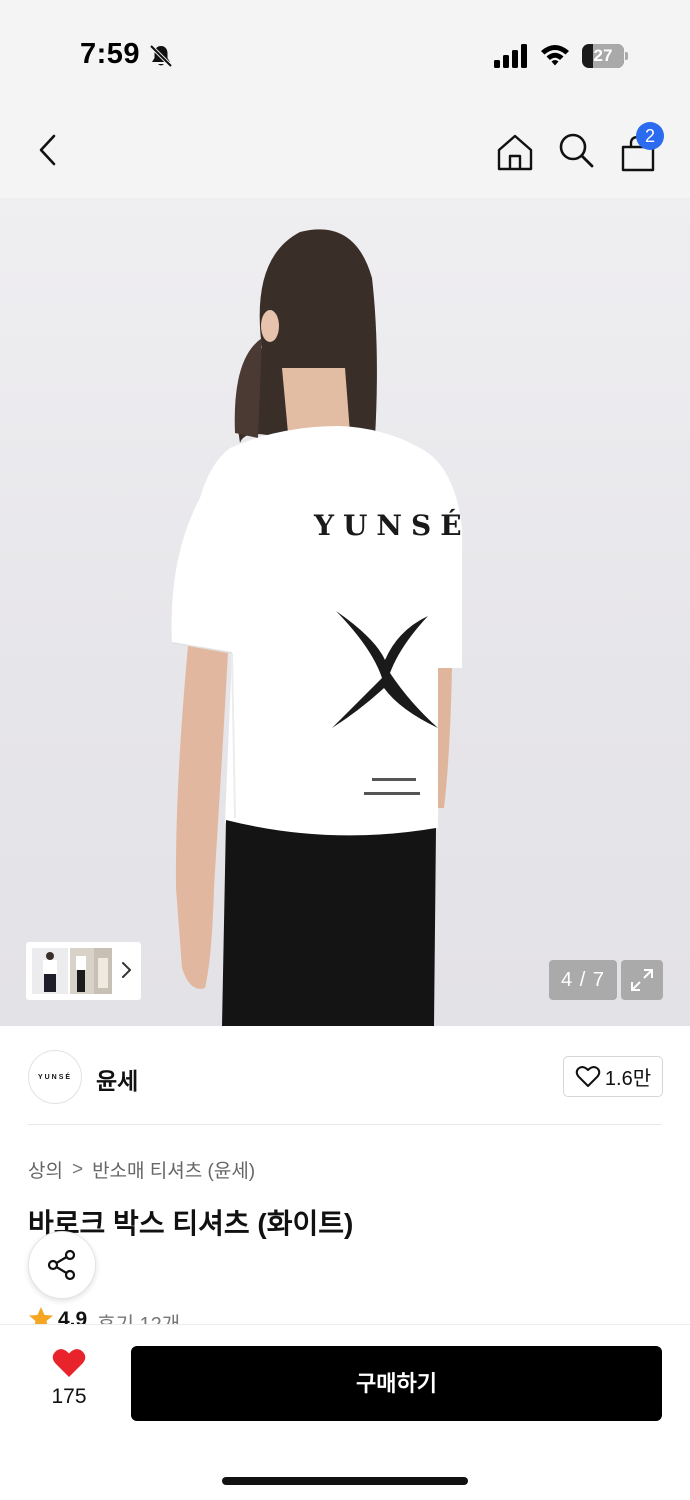  What do you see at coordinates (69, 1363) in the screenshot?
I see `heart-filled-icon` at bounding box center [69, 1363].